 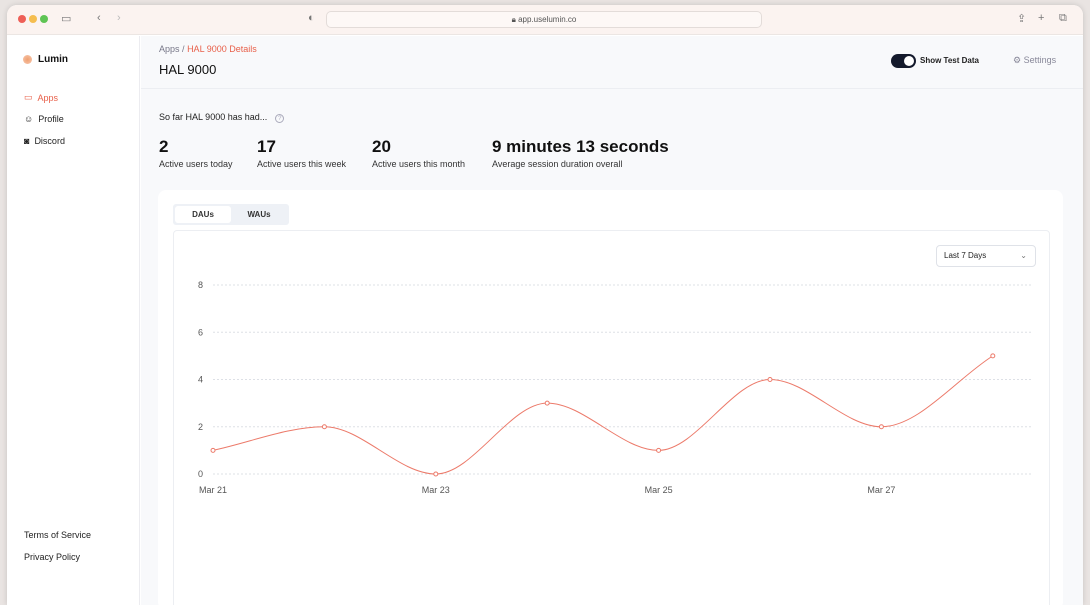 I want to click on sidebar-item-label: Discord, so click(x=49, y=141).